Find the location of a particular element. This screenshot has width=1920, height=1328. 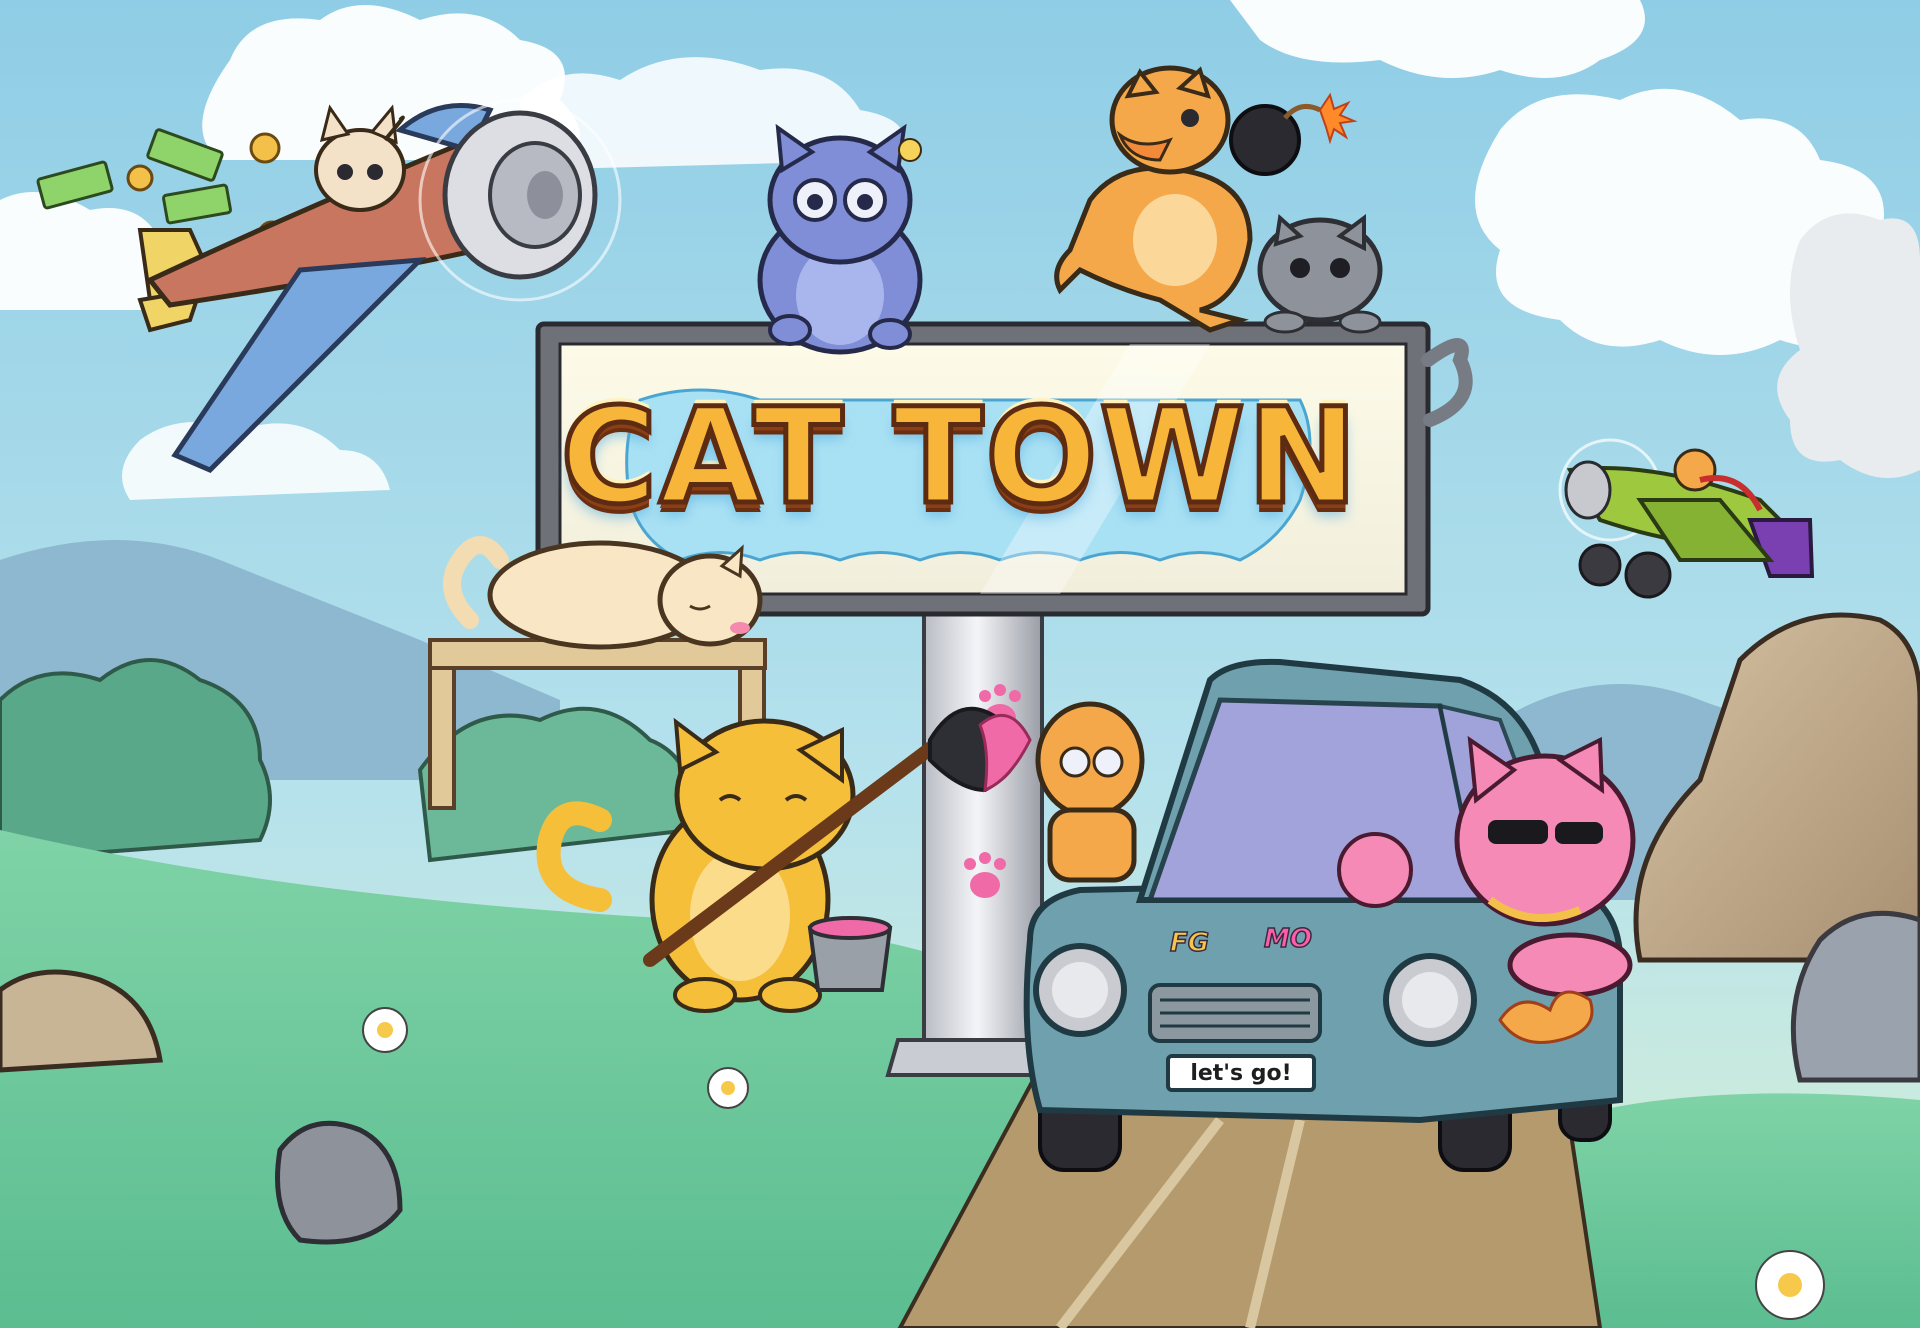

title-banner is located at coordinates (968, 475).